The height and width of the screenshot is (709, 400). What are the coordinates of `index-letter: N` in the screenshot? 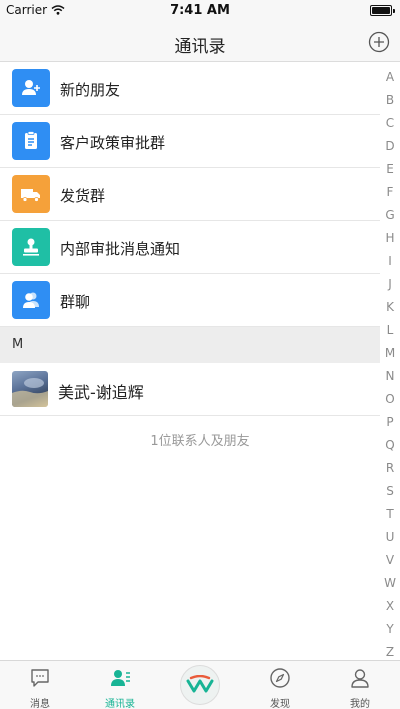 It's located at (390, 376).